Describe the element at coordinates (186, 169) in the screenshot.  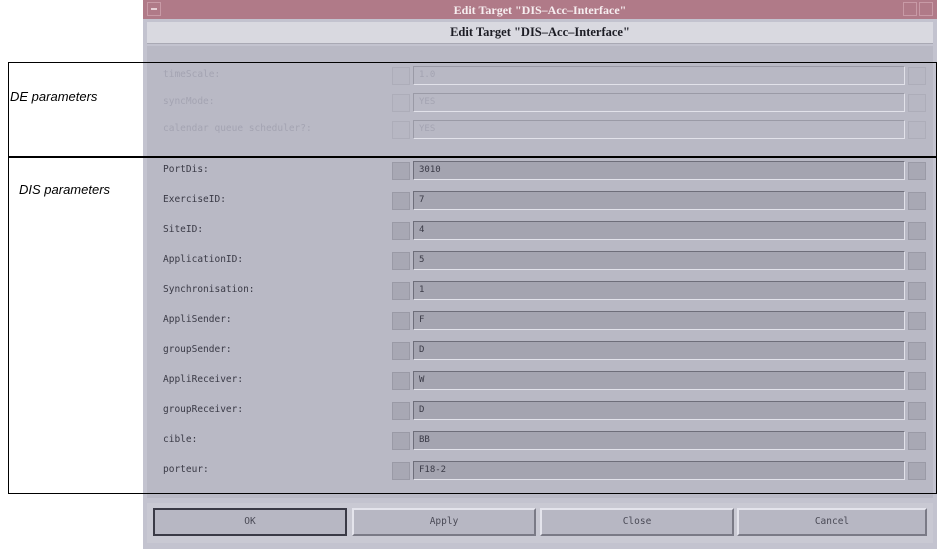
I see `param-label: PortDis:` at that location.